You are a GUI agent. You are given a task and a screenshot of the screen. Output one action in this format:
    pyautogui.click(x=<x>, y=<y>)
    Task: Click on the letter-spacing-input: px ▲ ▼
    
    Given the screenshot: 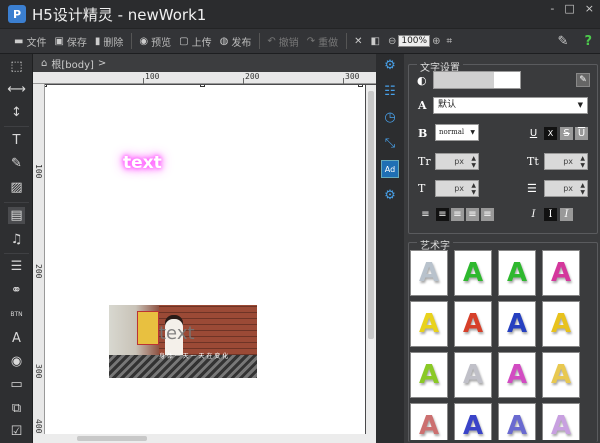 What is the action you would take?
    pyautogui.click(x=566, y=161)
    